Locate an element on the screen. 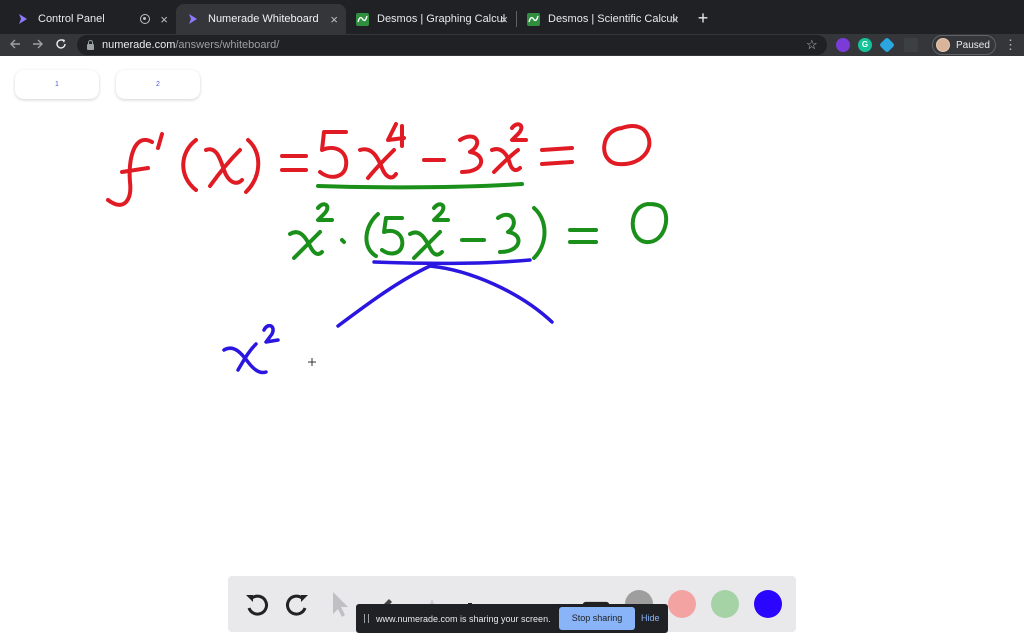 The width and height of the screenshot is (1024, 640). url-host: numerade.com is located at coordinates (139, 45).